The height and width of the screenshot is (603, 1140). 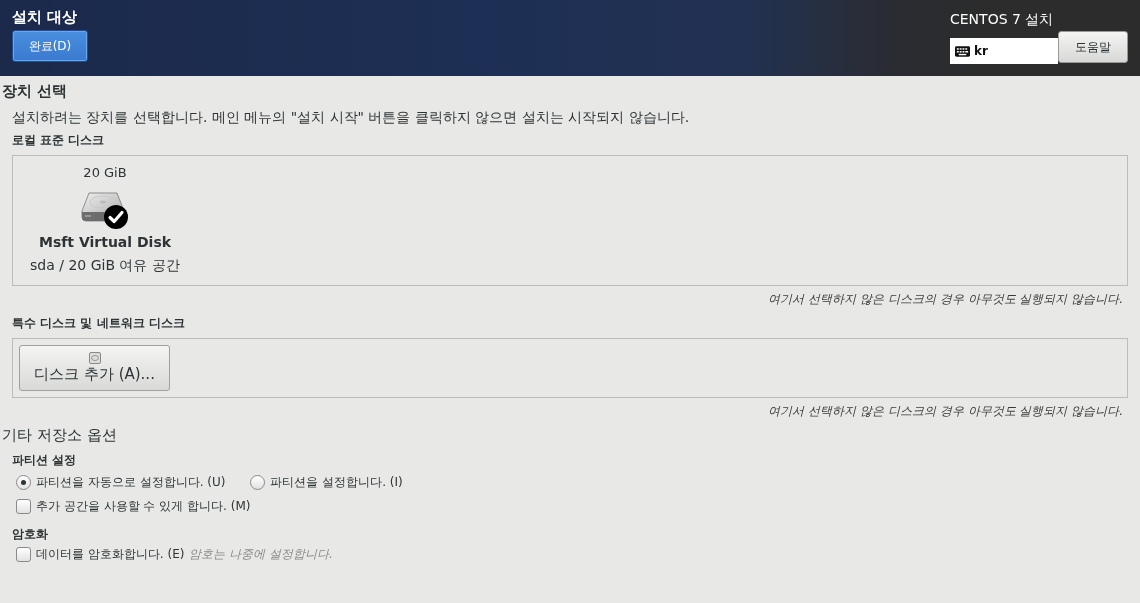 I want to click on help-button: 도움말, so click(x=1093, y=47).